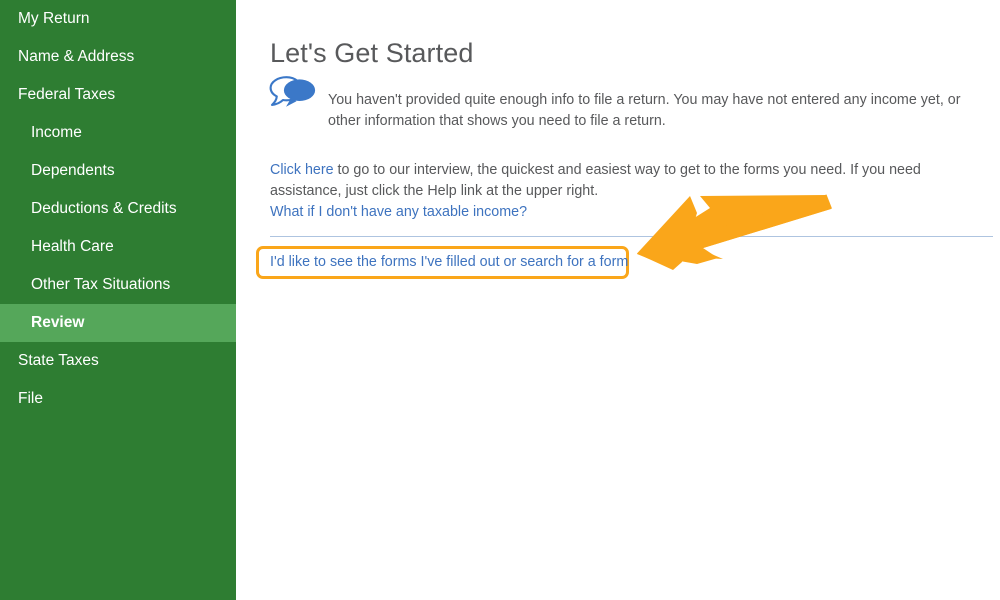 The width and height of the screenshot is (1000, 600). What do you see at coordinates (118, 171) in the screenshot?
I see `sidebar-item-dependents: Dependents` at bounding box center [118, 171].